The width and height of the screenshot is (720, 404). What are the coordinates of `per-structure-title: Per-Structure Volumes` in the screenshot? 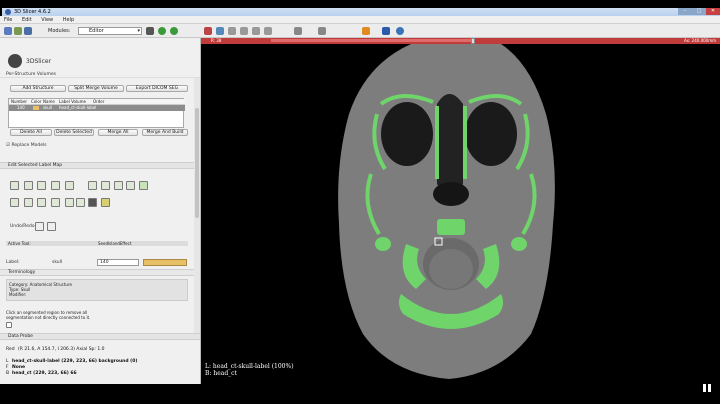 It's located at (31, 74).